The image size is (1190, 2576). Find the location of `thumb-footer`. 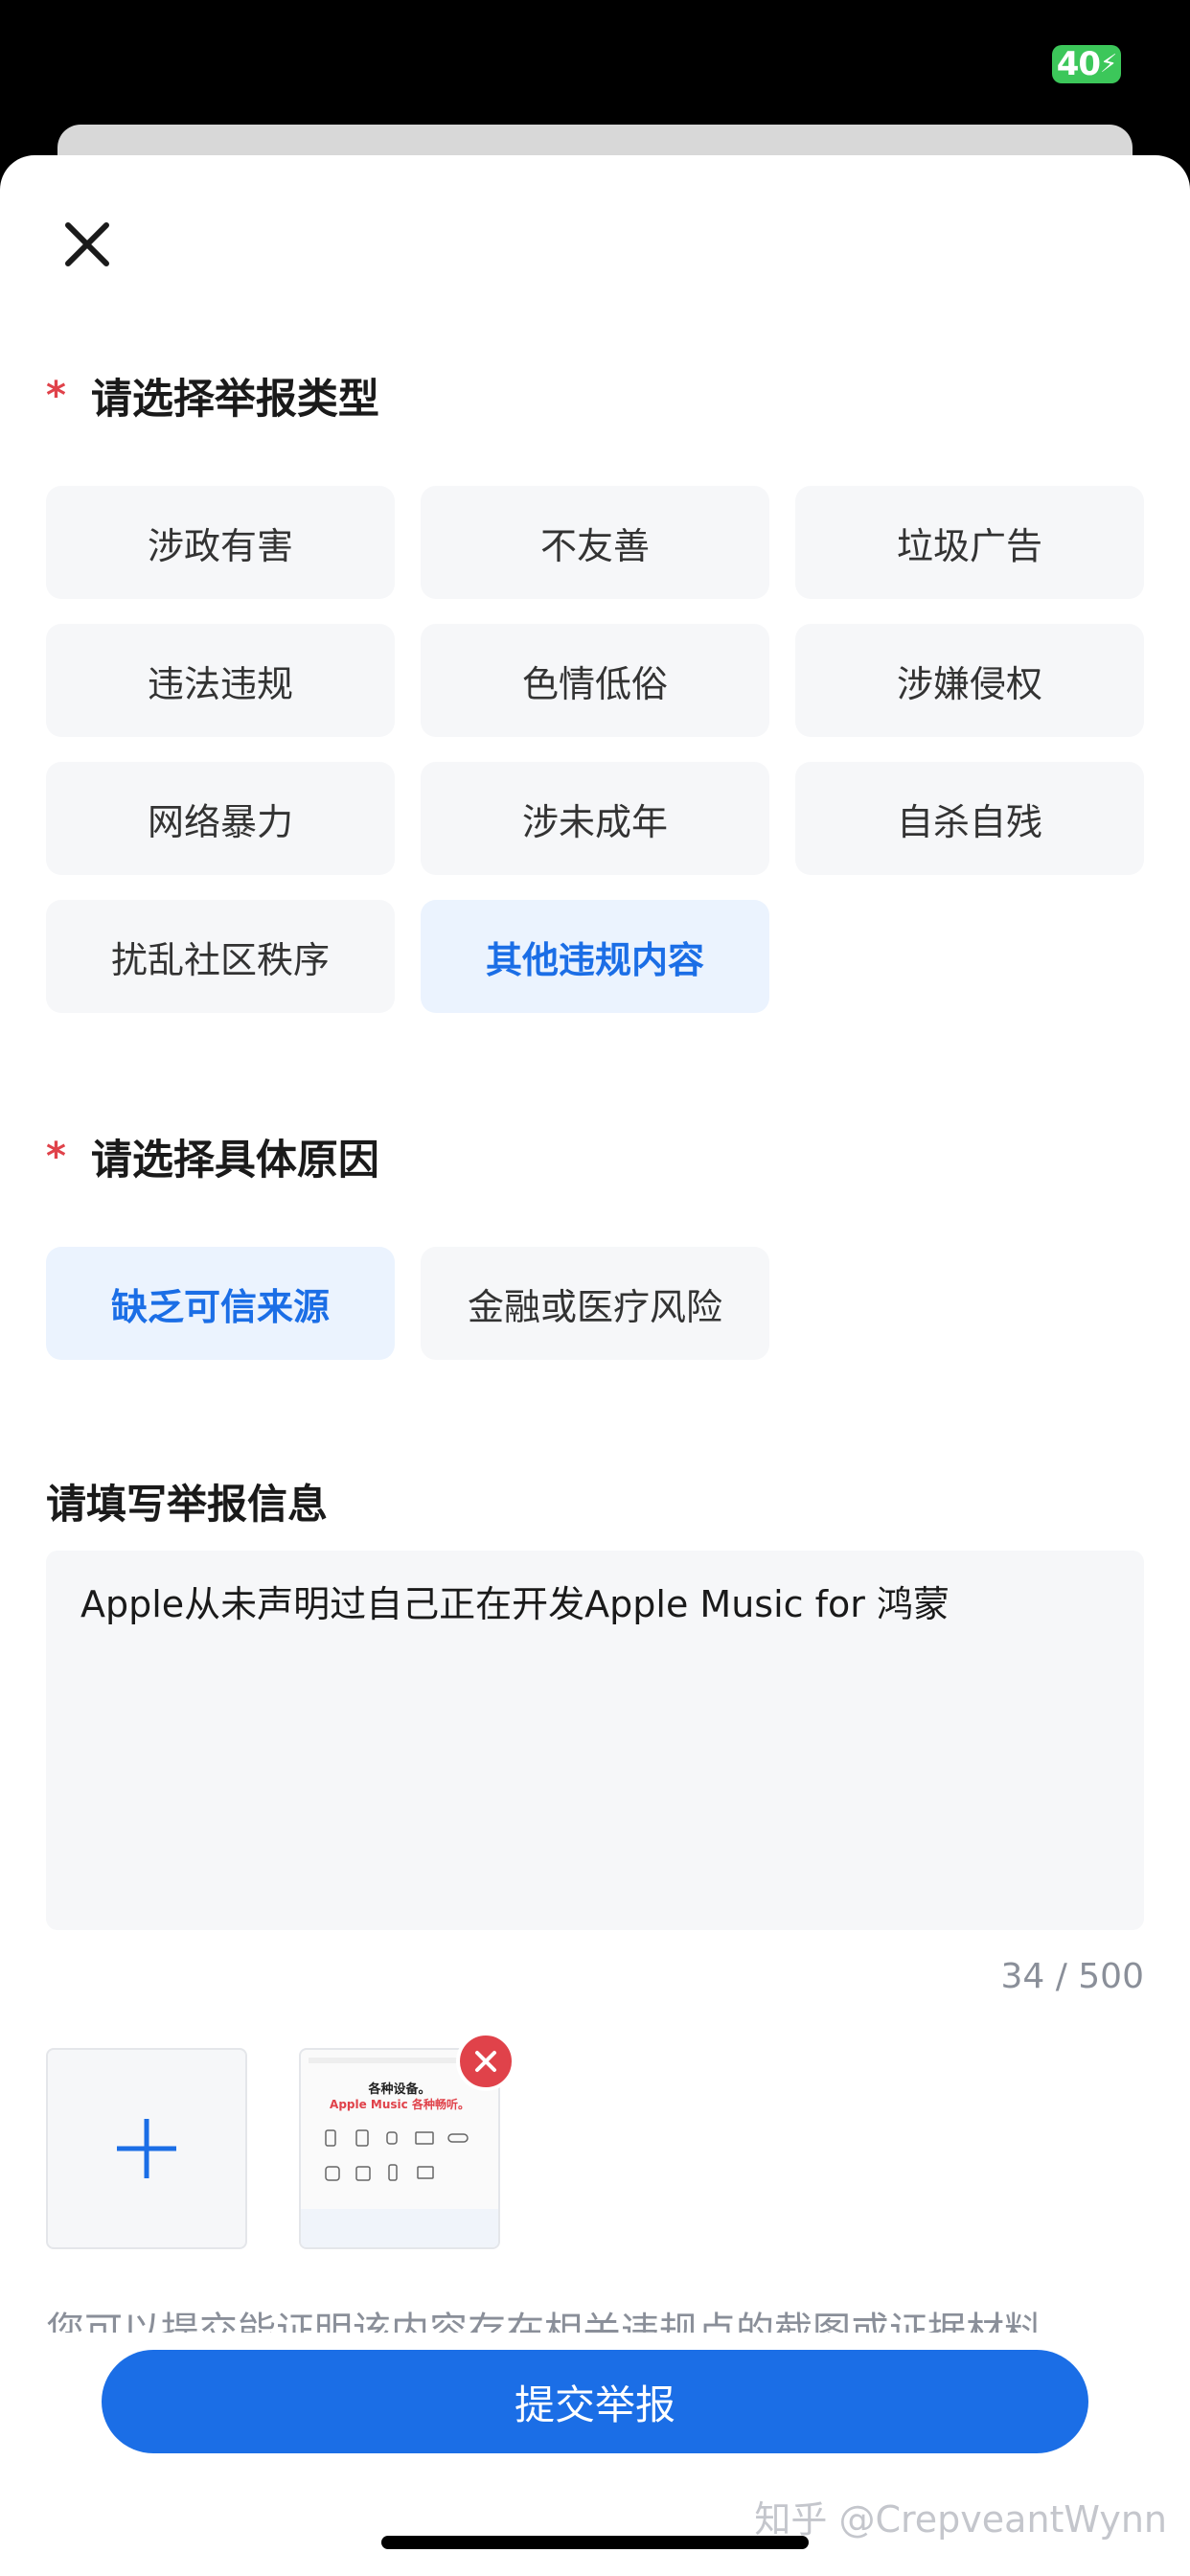

thumb-footer is located at coordinates (399, 2228).